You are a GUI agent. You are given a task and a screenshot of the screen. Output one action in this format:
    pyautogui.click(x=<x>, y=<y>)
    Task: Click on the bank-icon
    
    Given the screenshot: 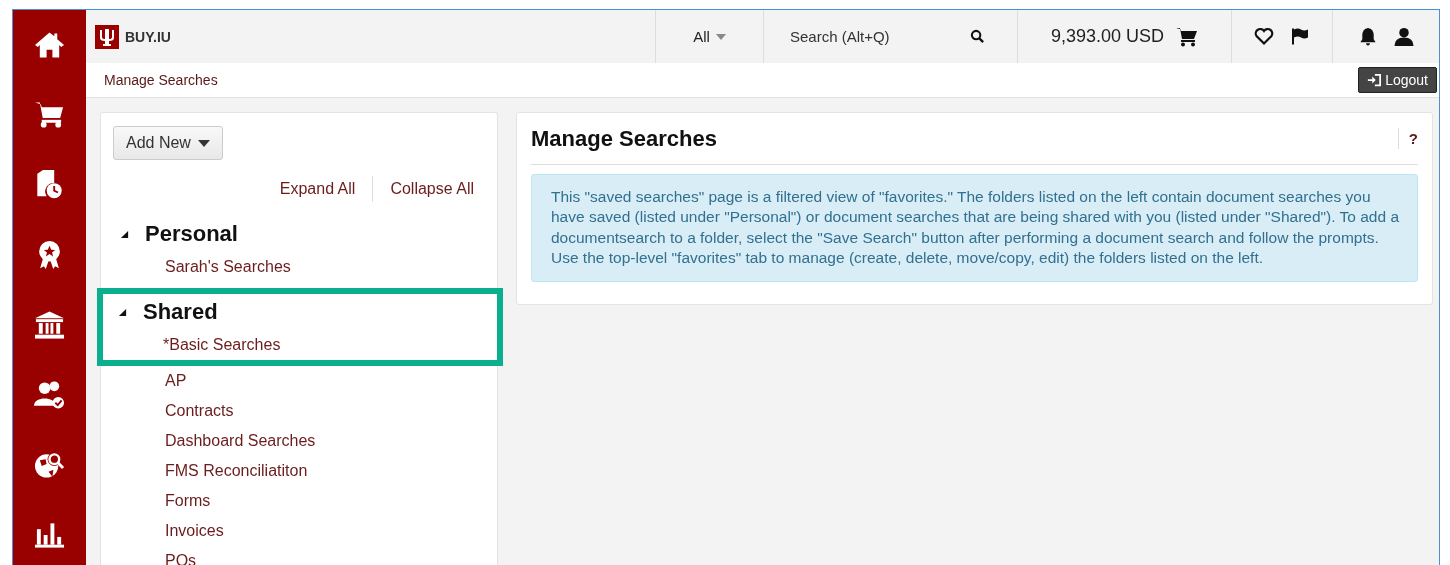 What is the action you would take?
    pyautogui.click(x=49, y=325)
    